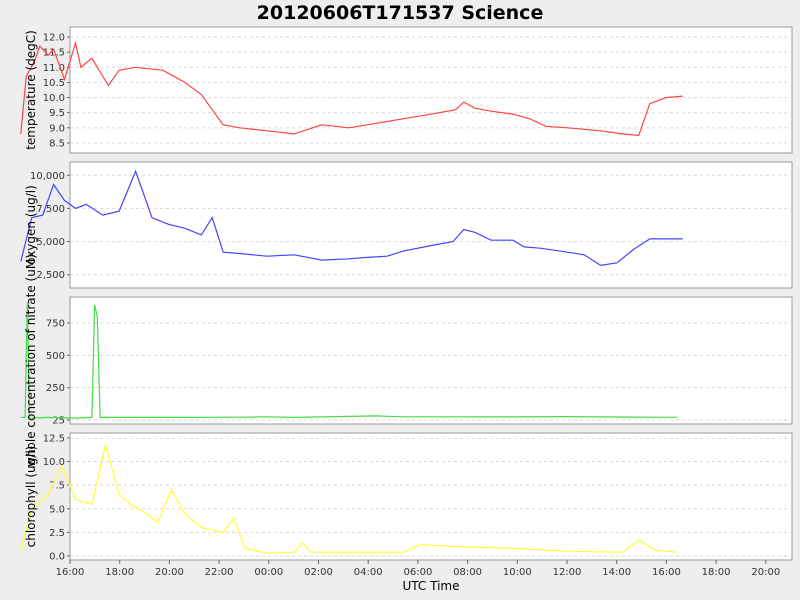 The image size is (800, 600). What do you see at coordinates (57, 533) in the screenshot?
I see `y-tick-label: 2.5` at bounding box center [57, 533].